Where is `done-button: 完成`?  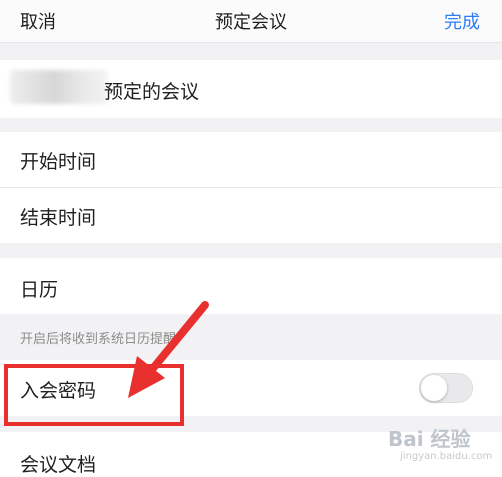
done-button: 完成 is located at coordinates (462, 21).